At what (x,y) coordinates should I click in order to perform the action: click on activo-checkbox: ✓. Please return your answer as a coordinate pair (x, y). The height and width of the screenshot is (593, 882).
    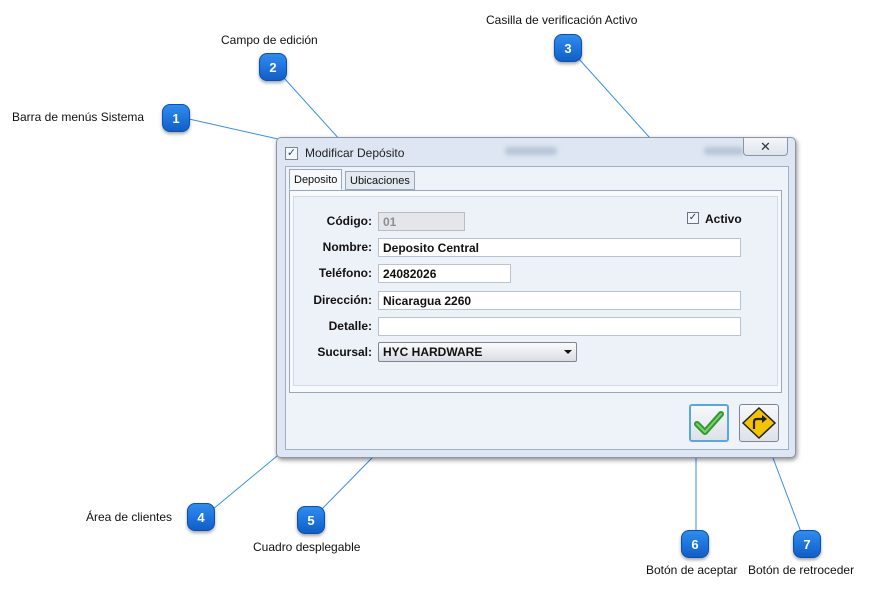
    Looking at the image, I should click on (693, 218).